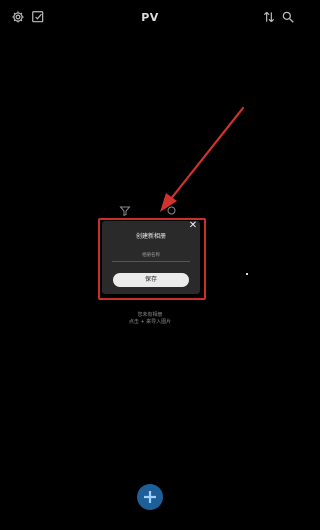  What do you see at coordinates (125, 211) in the screenshot?
I see `filter-icon` at bounding box center [125, 211].